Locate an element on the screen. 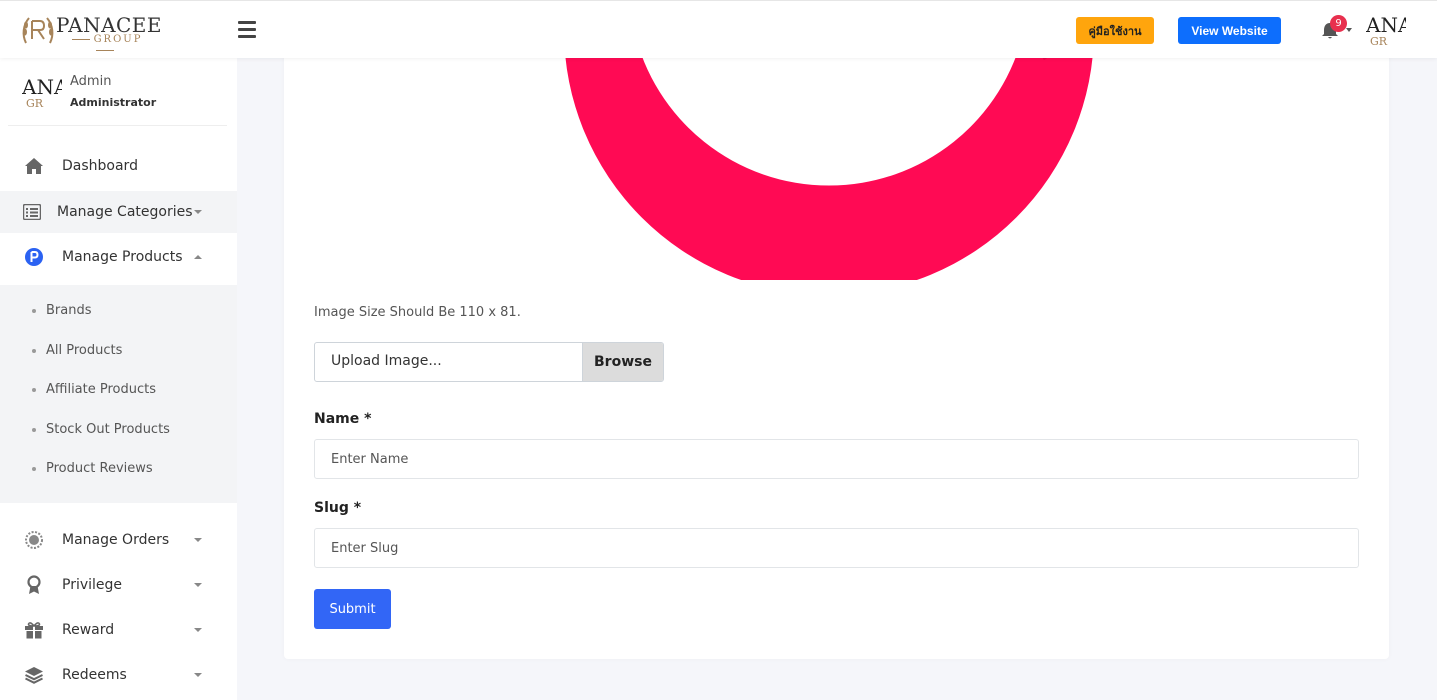 The height and width of the screenshot is (700, 1437). panacee-logo: PANACEE GROUP is located at coordinates (91, 31).